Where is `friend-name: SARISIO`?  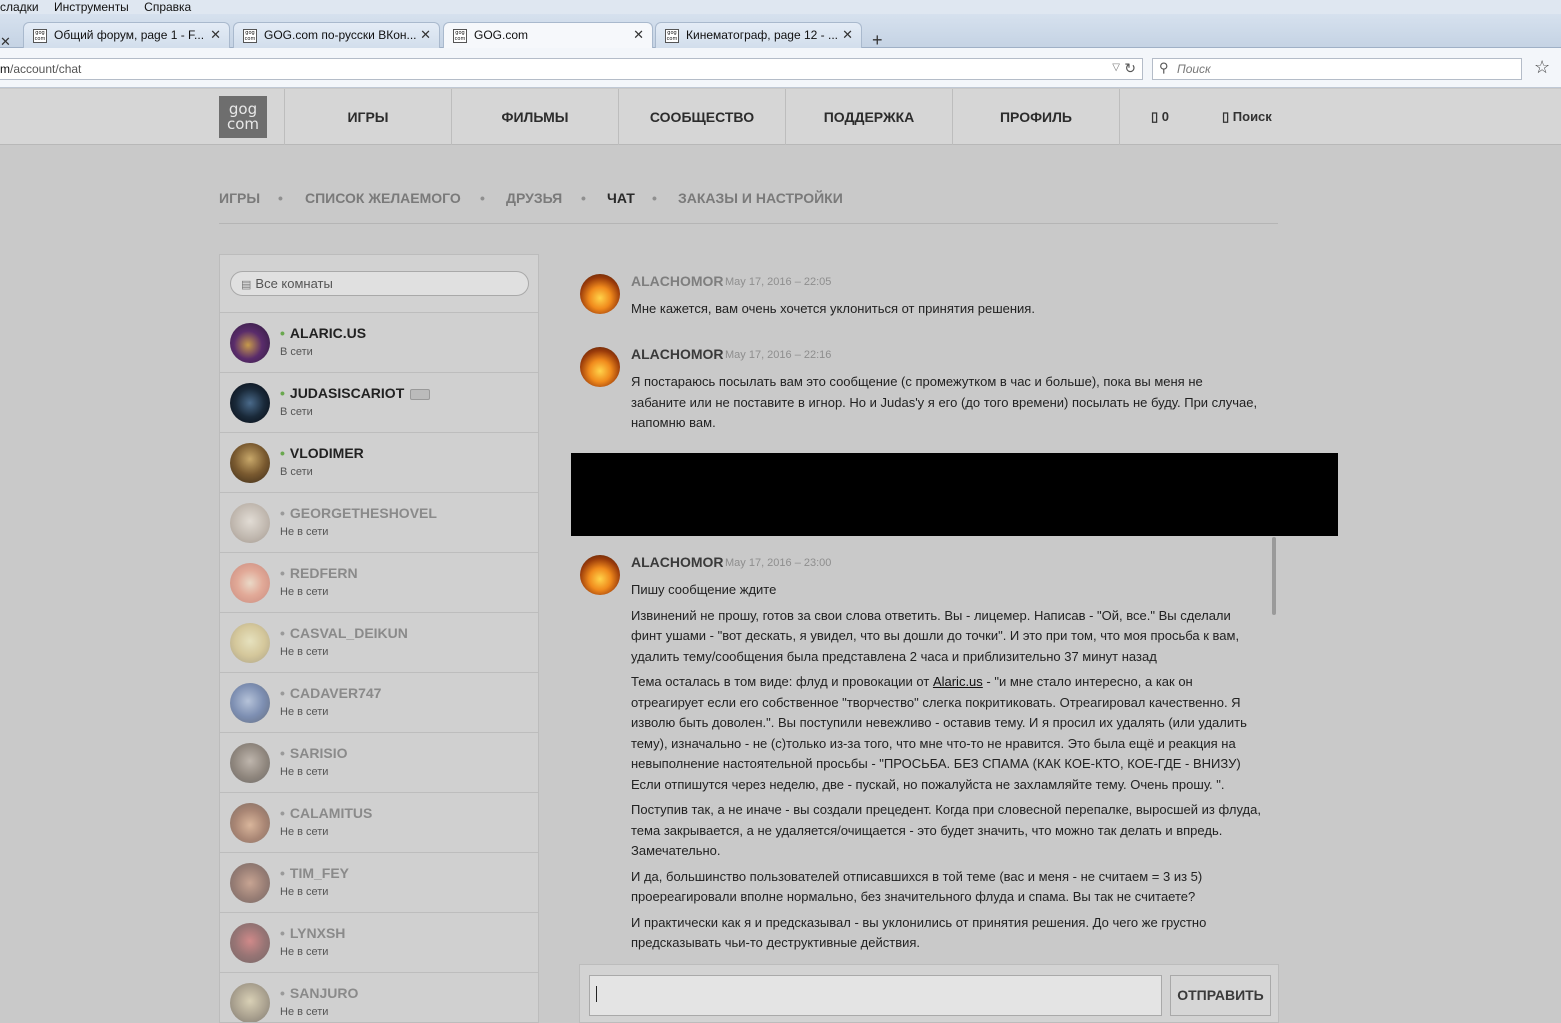
friend-name: SARISIO is located at coordinates (318, 753).